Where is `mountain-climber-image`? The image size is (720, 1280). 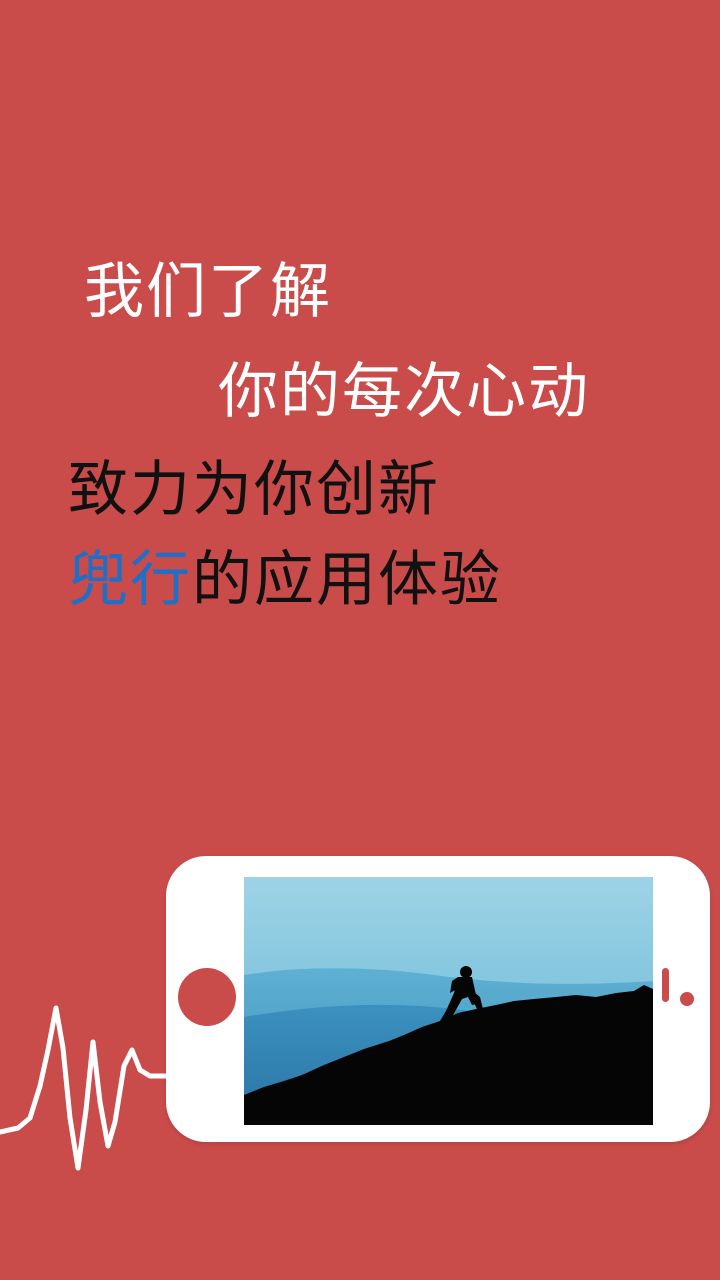
mountain-climber-image is located at coordinates (448, 1001).